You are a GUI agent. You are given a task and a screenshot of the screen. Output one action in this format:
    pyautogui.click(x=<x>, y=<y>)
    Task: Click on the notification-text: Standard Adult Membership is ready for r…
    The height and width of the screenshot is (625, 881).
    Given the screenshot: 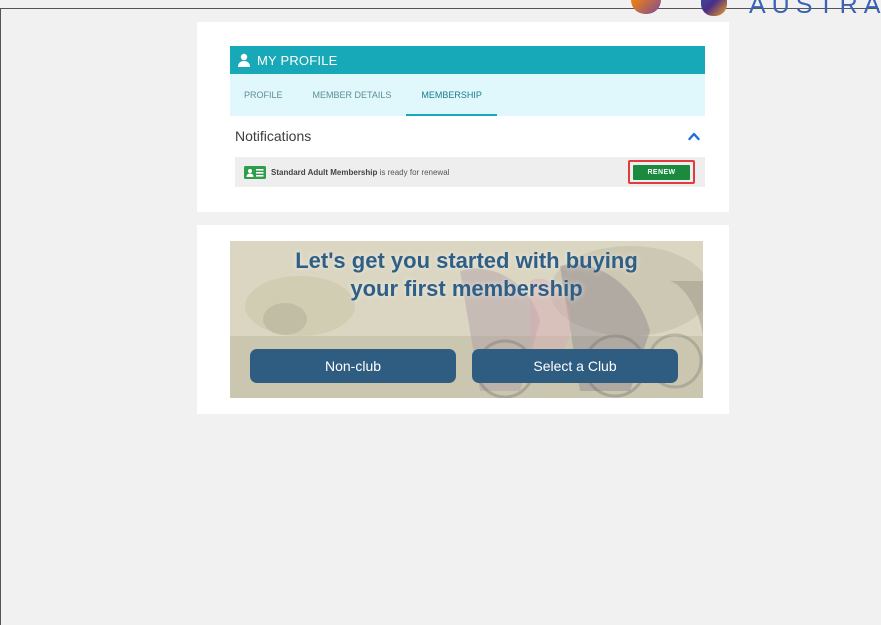 What is the action you would take?
    pyautogui.click(x=360, y=172)
    